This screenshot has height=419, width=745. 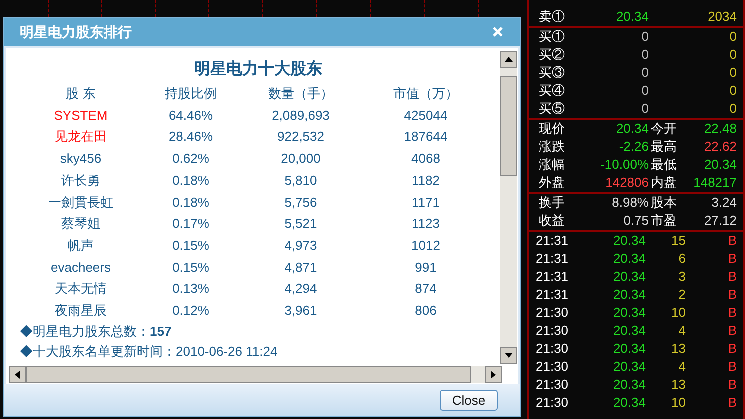 What do you see at coordinates (664, 129) in the screenshot?
I see `stat-label: 今开` at bounding box center [664, 129].